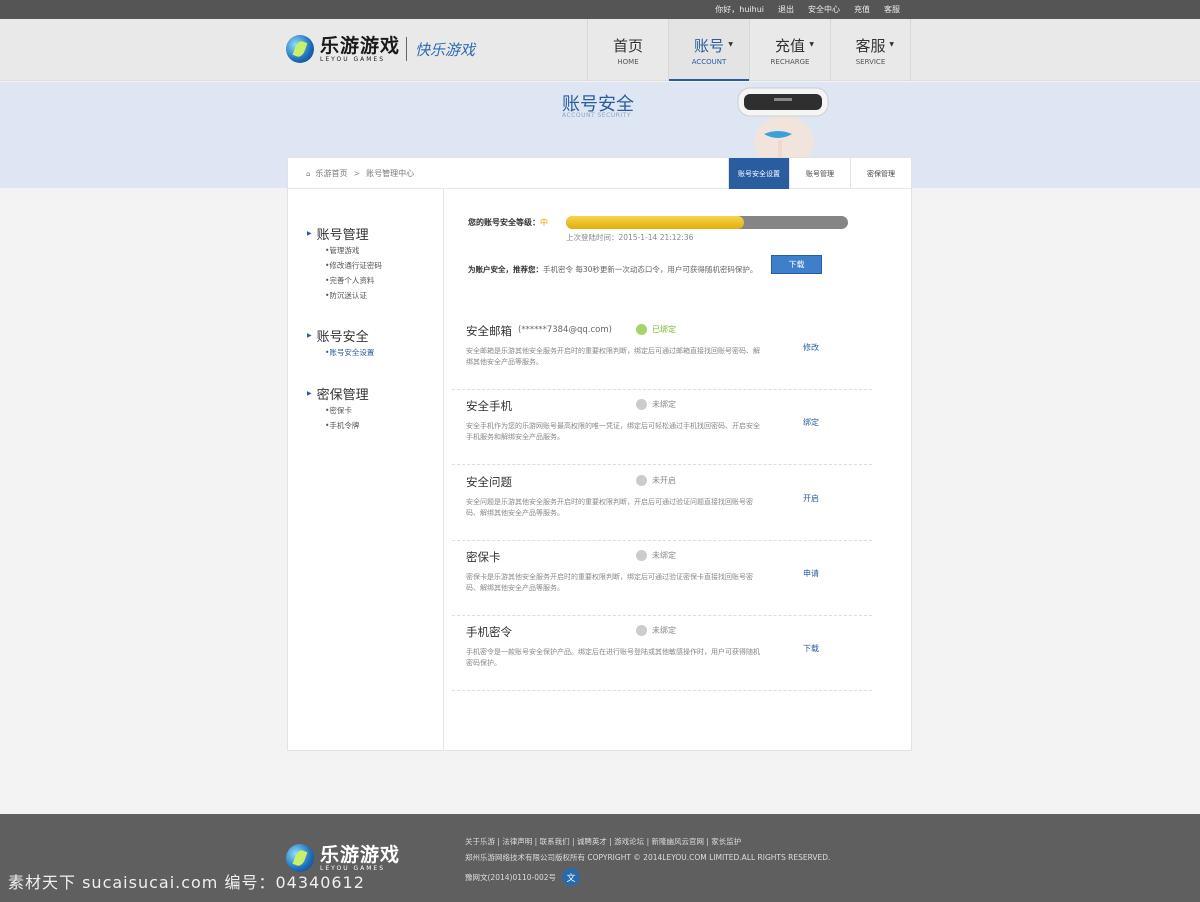 Image resolution: width=1200 pixels, height=902 pixels. What do you see at coordinates (489, 482) in the screenshot?
I see `item-title: 安全问题` at bounding box center [489, 482].